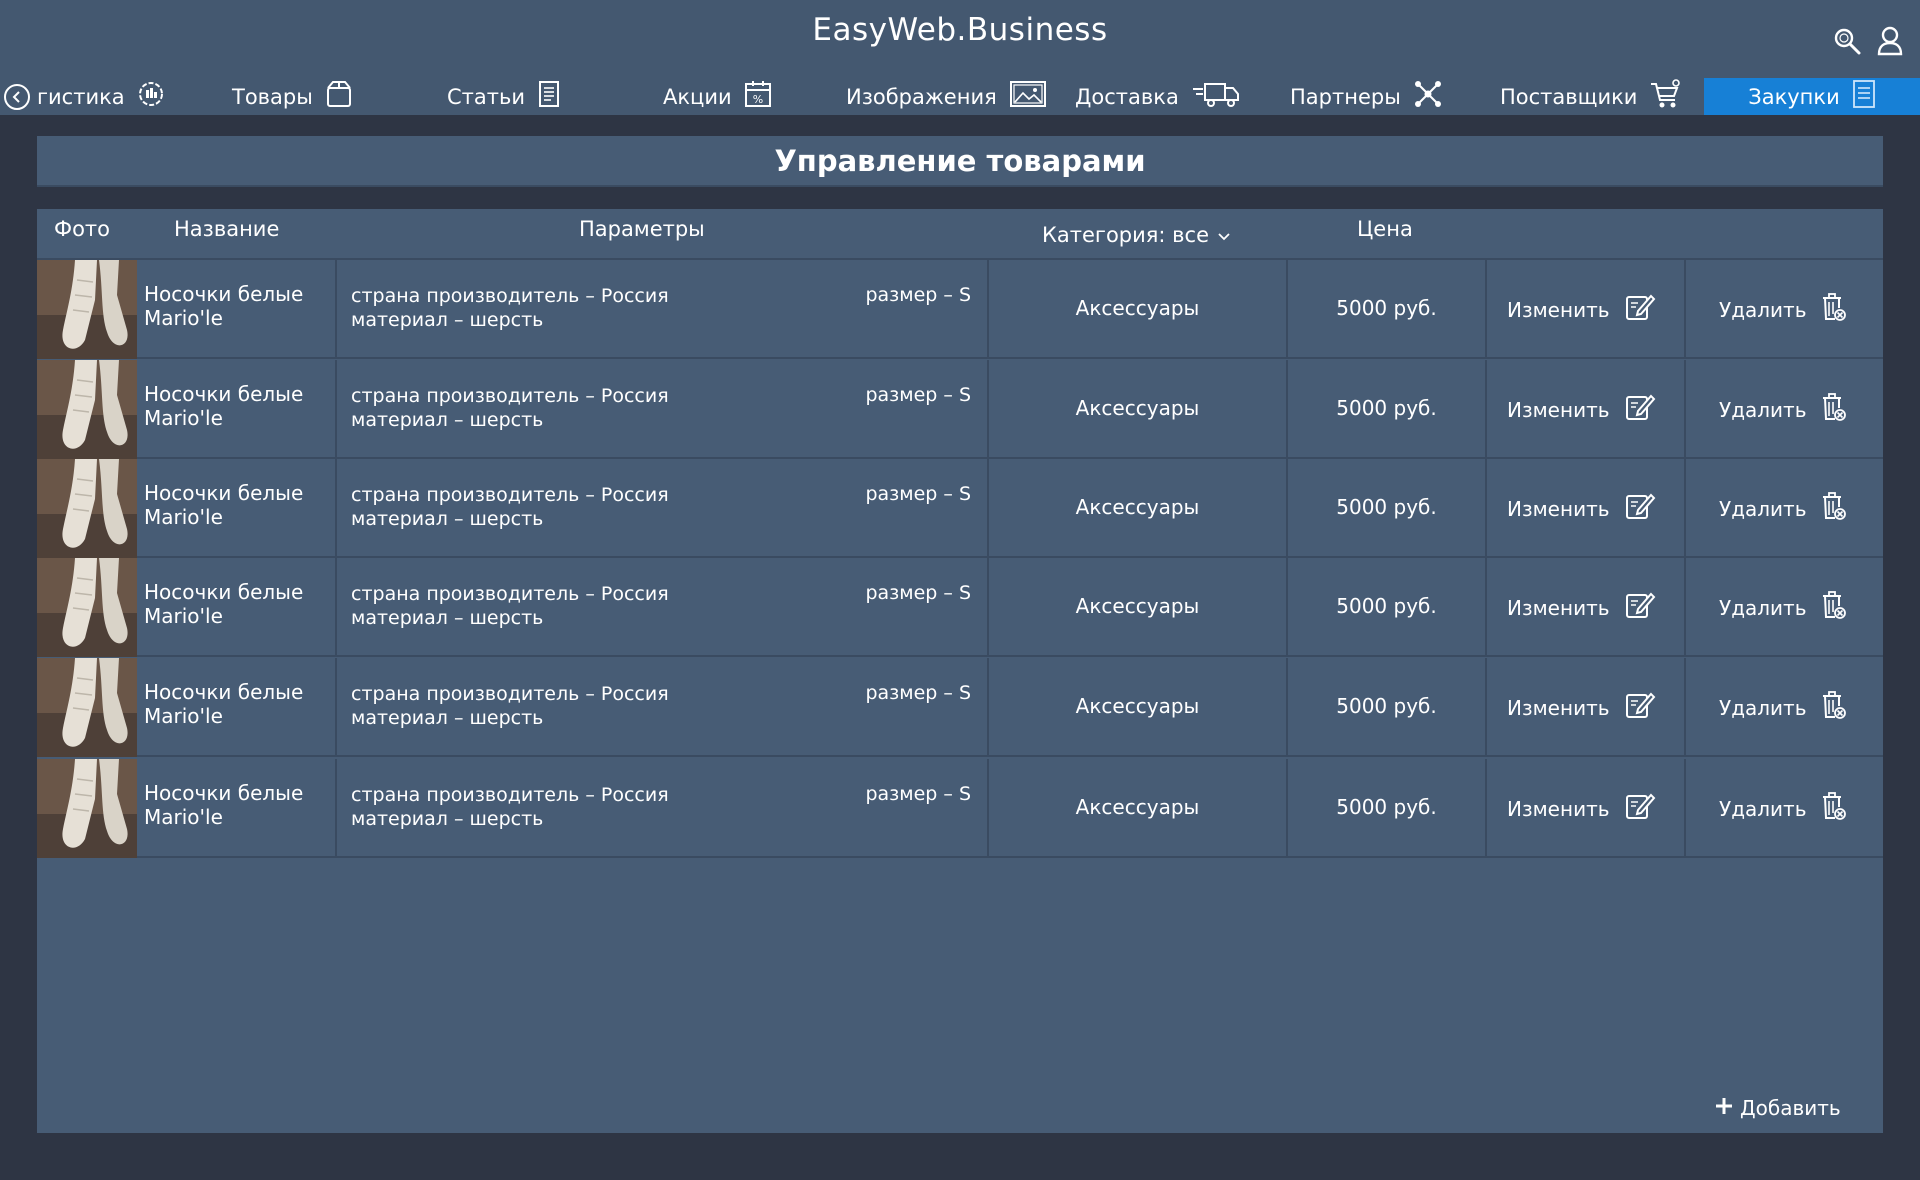 This screenshot has width=1920, height=1180. What do you see at coordinates (642, 229) in the screenshot?
I see `column-header-params: Параметры` at bounding box center [642, 229].